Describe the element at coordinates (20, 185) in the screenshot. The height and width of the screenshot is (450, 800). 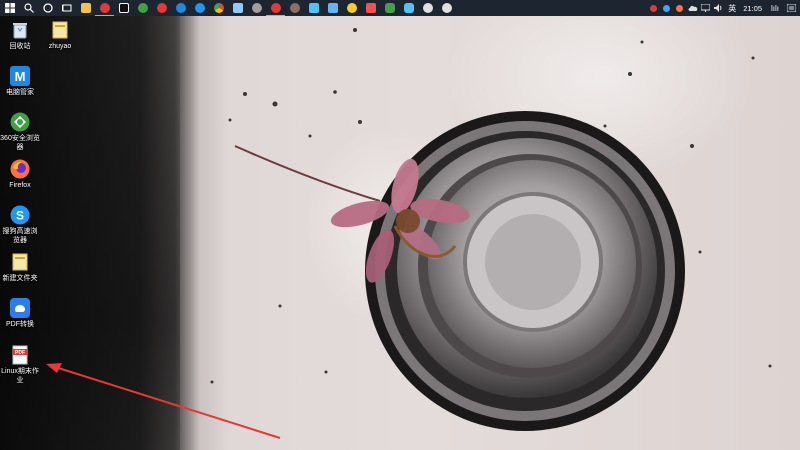
I see `desktop-icon-label: Firefox` at that location.